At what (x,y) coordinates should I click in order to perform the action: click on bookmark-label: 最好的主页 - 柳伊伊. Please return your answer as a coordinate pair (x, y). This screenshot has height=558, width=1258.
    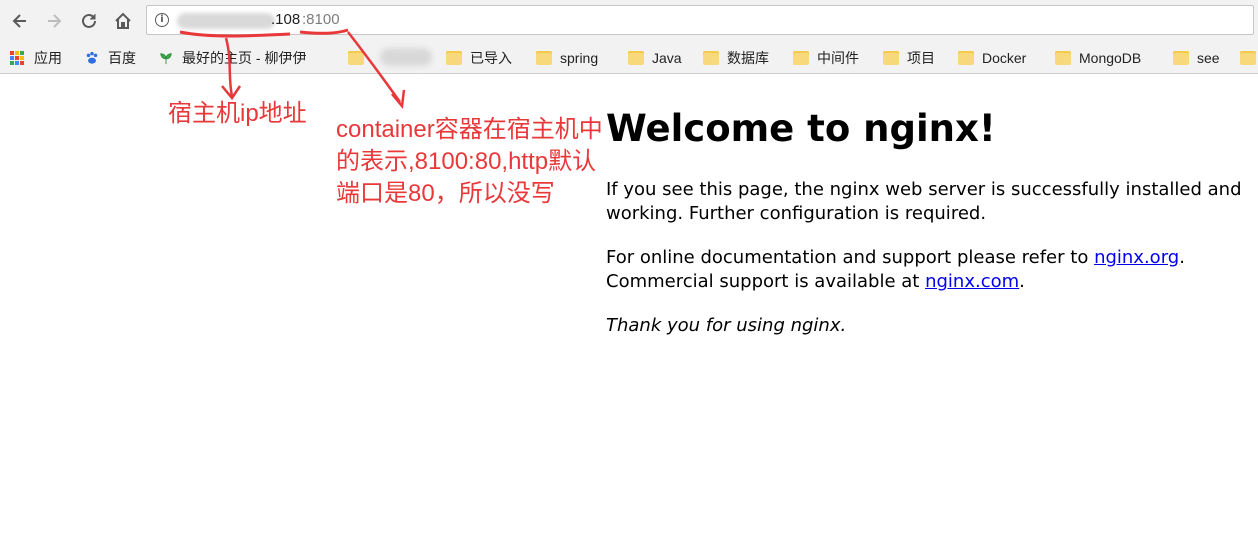
    Looking at the image, I should click on (244, 58).